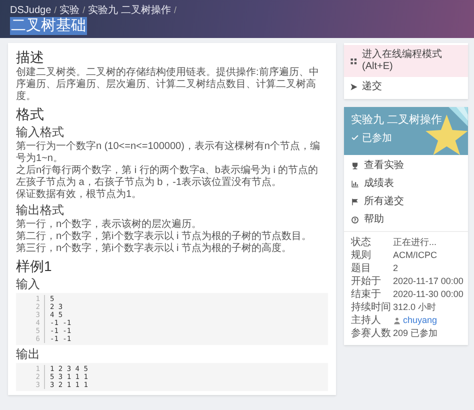  What do you see at coordinates (109, 224) in the screenshot?
I see `description-text: 第一行，n个数字，表示该树的层次遍历。` at bounding box center [109, 224].